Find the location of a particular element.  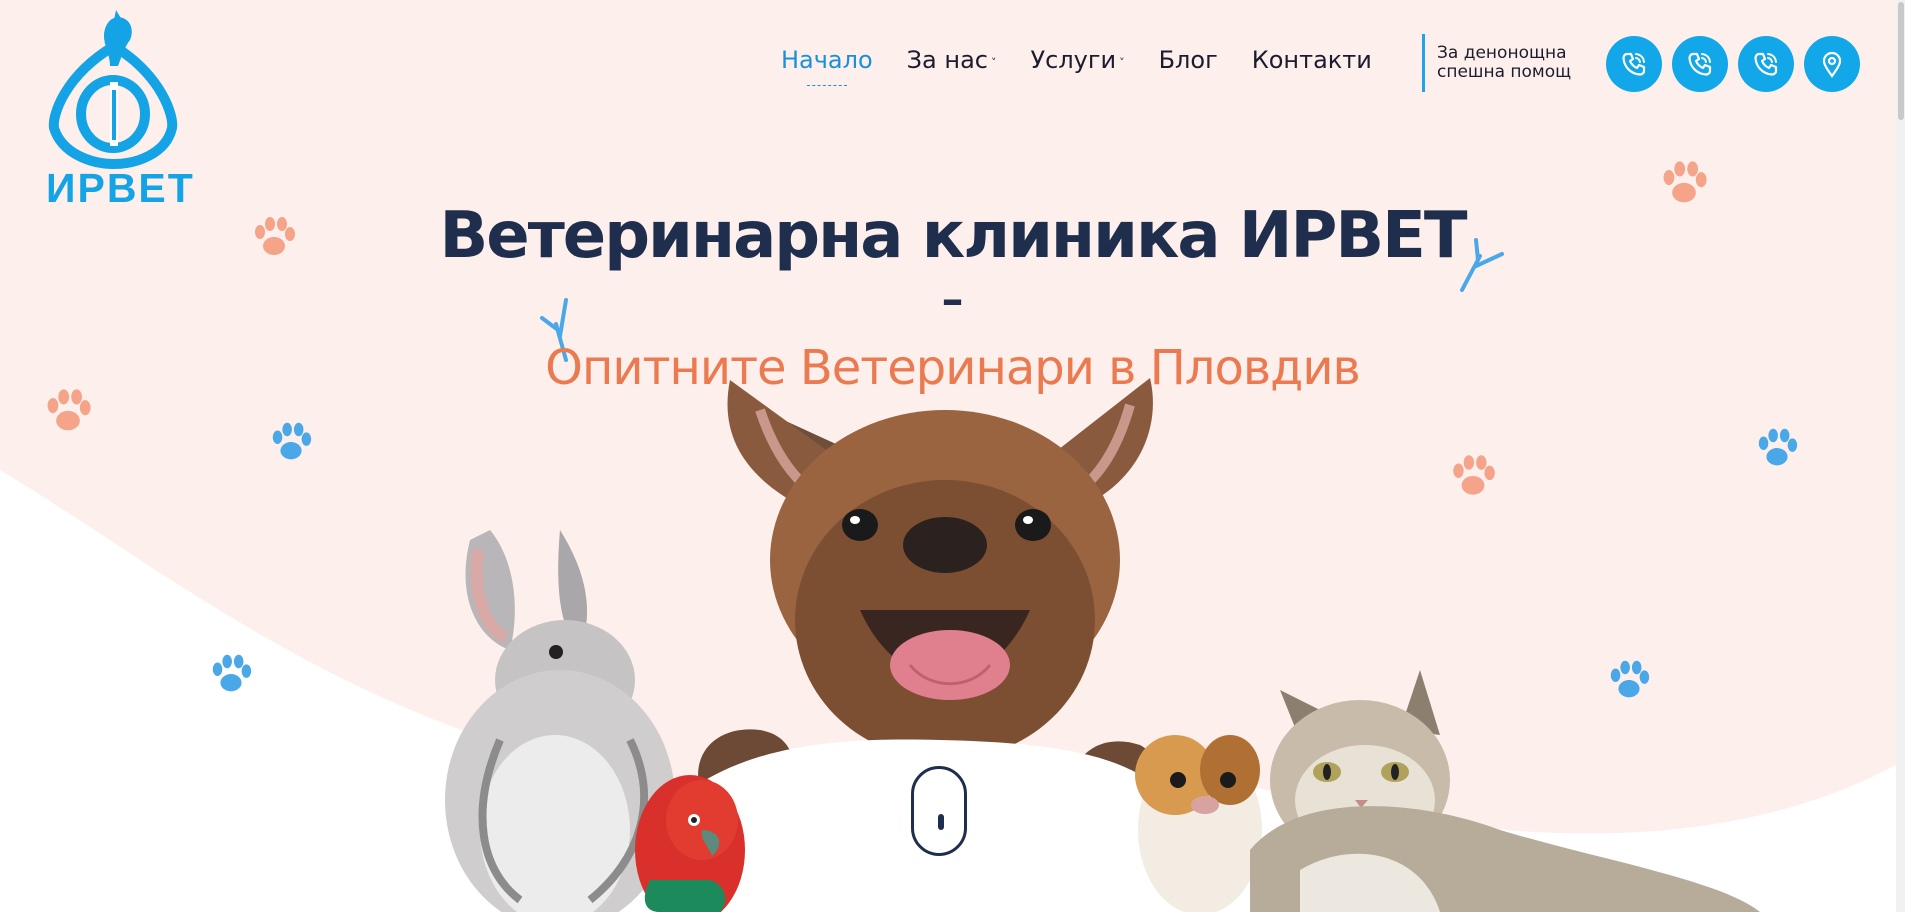

french-bulldog-image is located at coordinates (927, 584).